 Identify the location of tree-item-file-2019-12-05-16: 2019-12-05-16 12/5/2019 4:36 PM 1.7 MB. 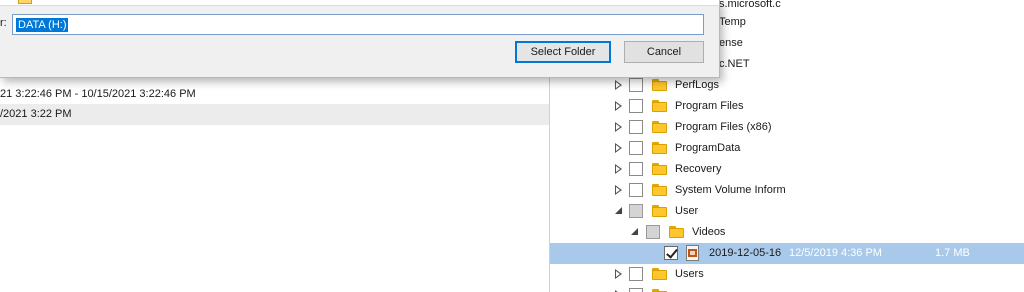
(787, 253).